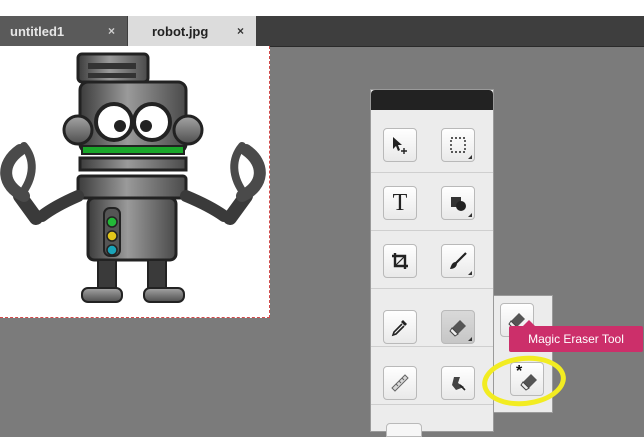 The height and width of the screenshot is (437, 644). I want to click on tool-tooltip: Magic Eraser Tool, so click(576, 336).